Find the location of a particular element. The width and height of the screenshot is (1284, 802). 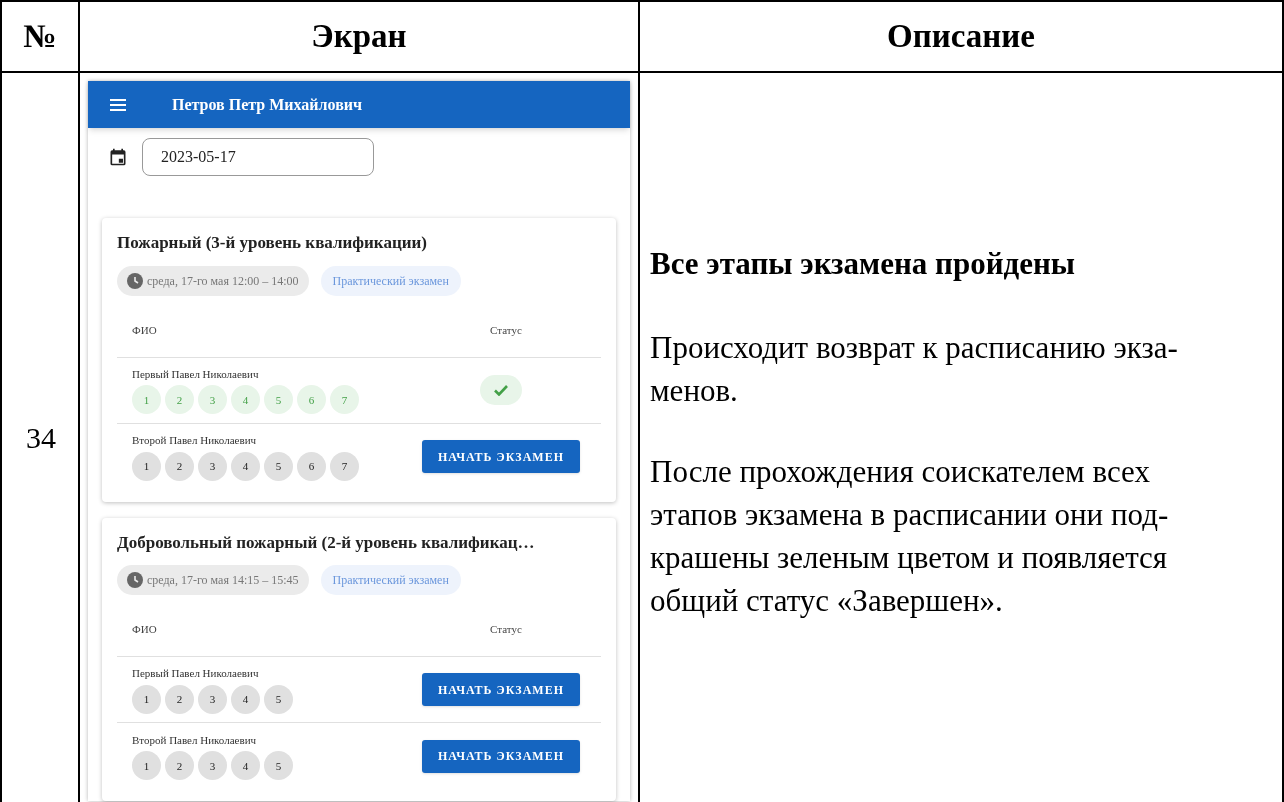

column-header: № is located at coordinates (39, 36).